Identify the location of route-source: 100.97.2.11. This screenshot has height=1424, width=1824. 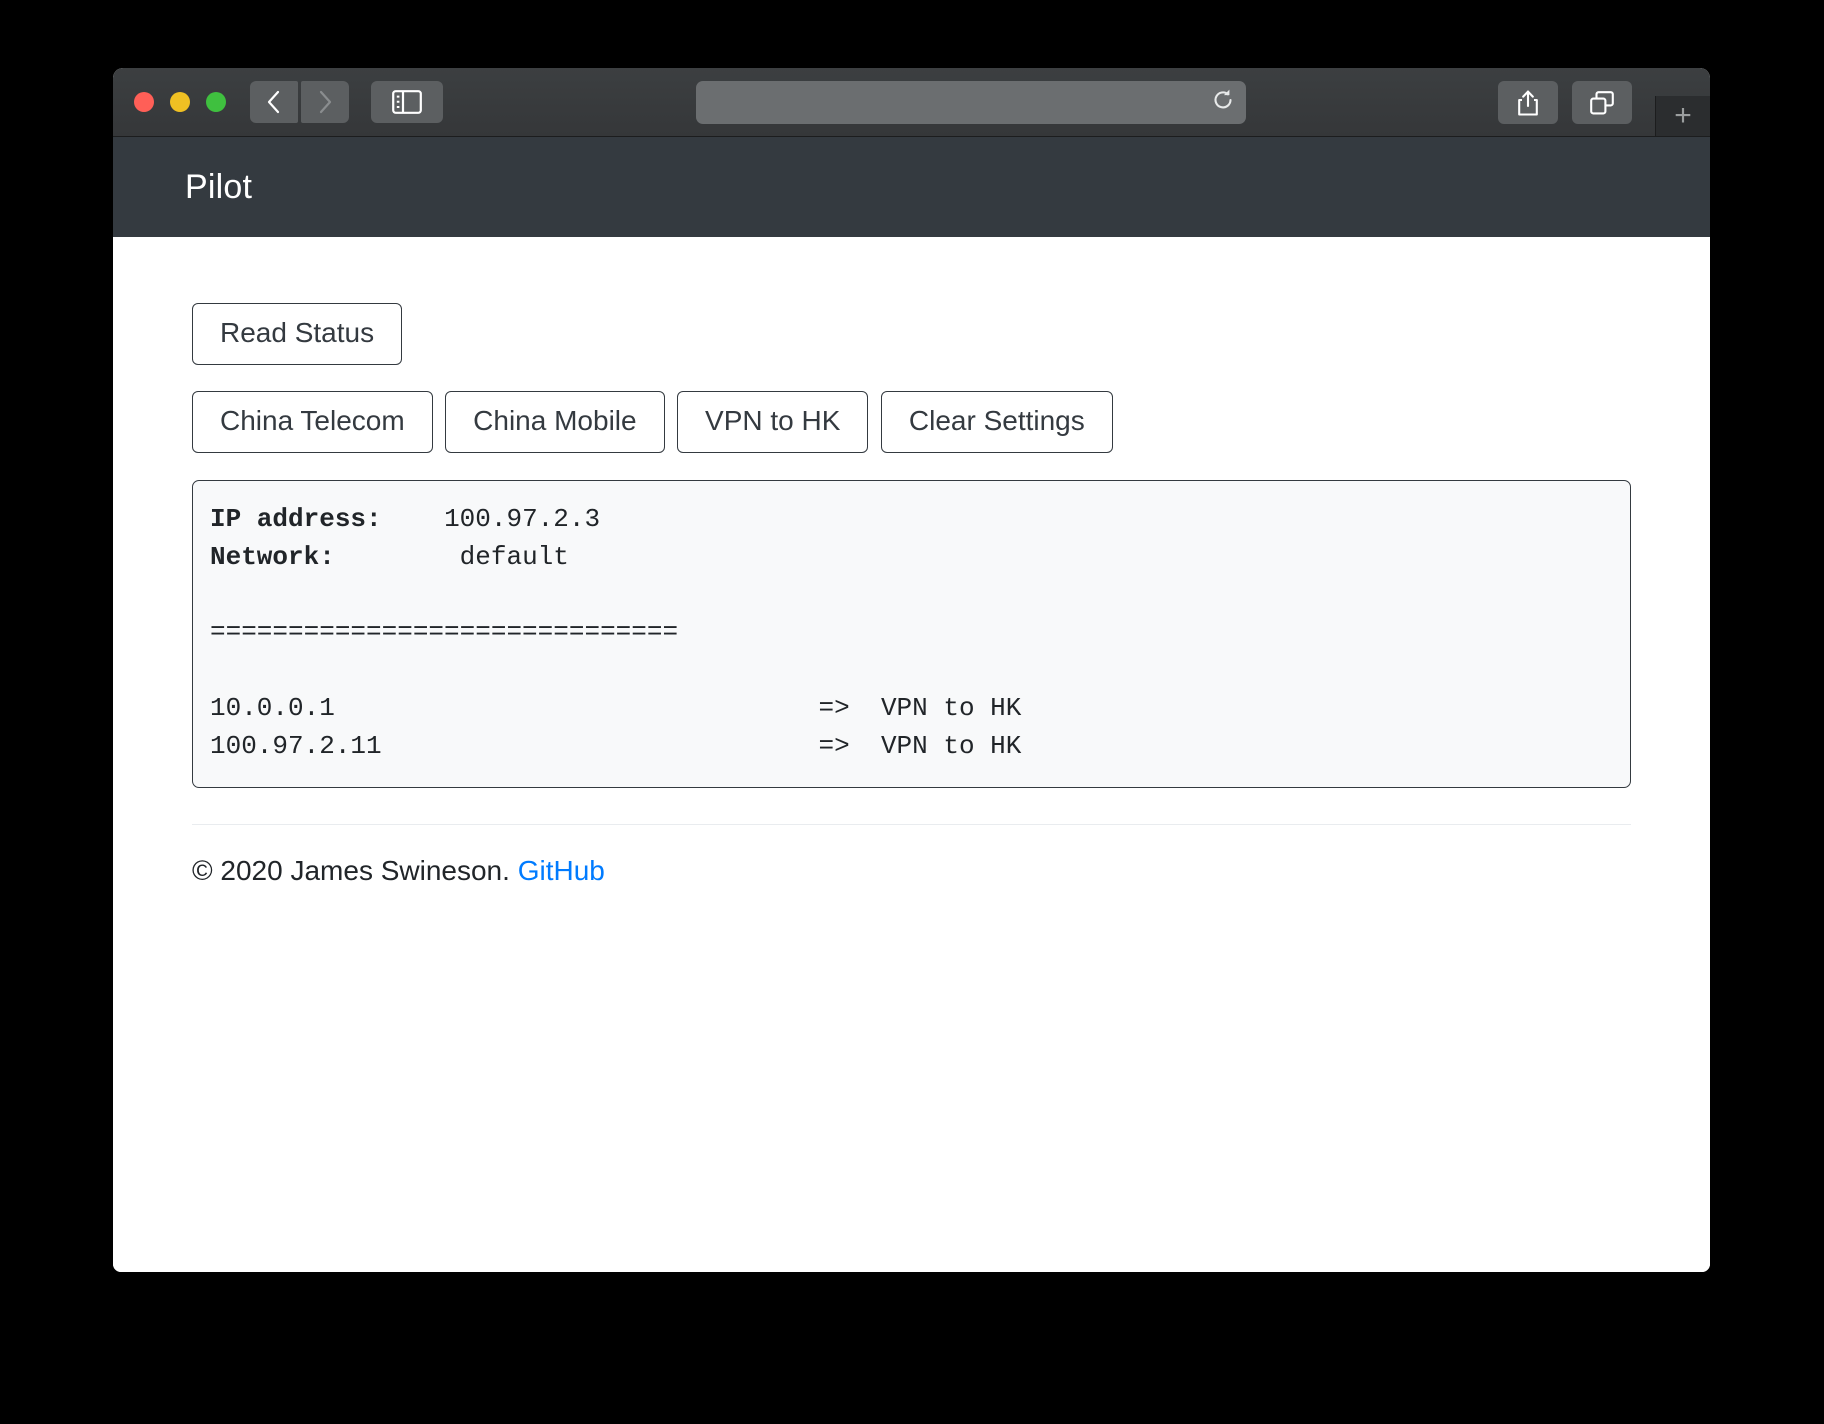
(296, 745).